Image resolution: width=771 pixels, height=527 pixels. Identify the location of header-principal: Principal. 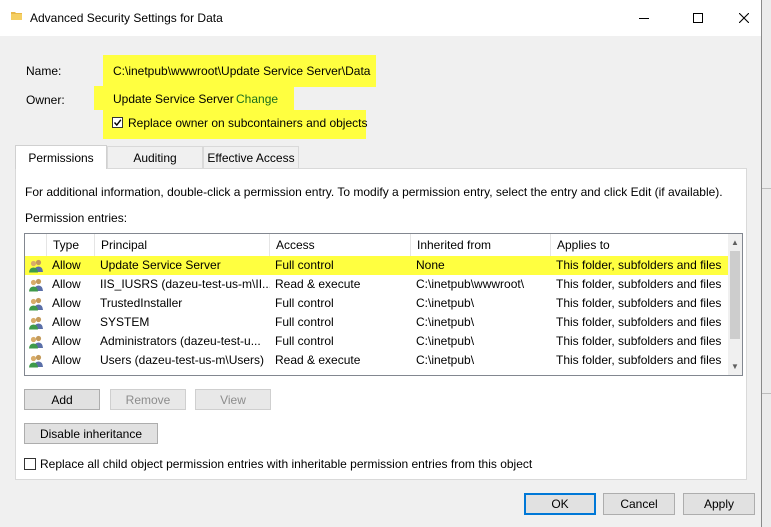
(182, 245).